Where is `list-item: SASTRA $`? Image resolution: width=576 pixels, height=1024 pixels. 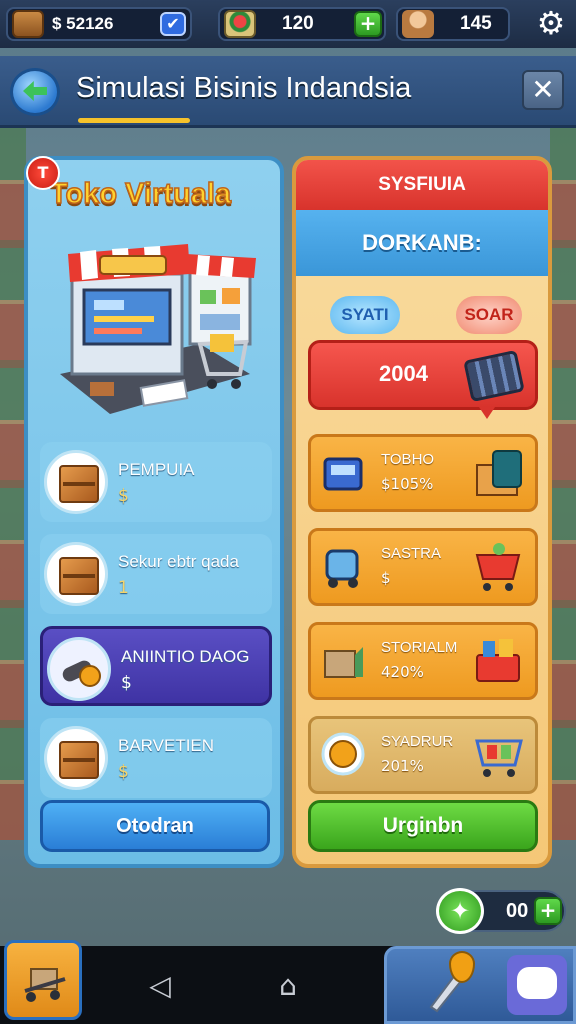 list-item: SASTRA $ is located at coordinates (423, 567).